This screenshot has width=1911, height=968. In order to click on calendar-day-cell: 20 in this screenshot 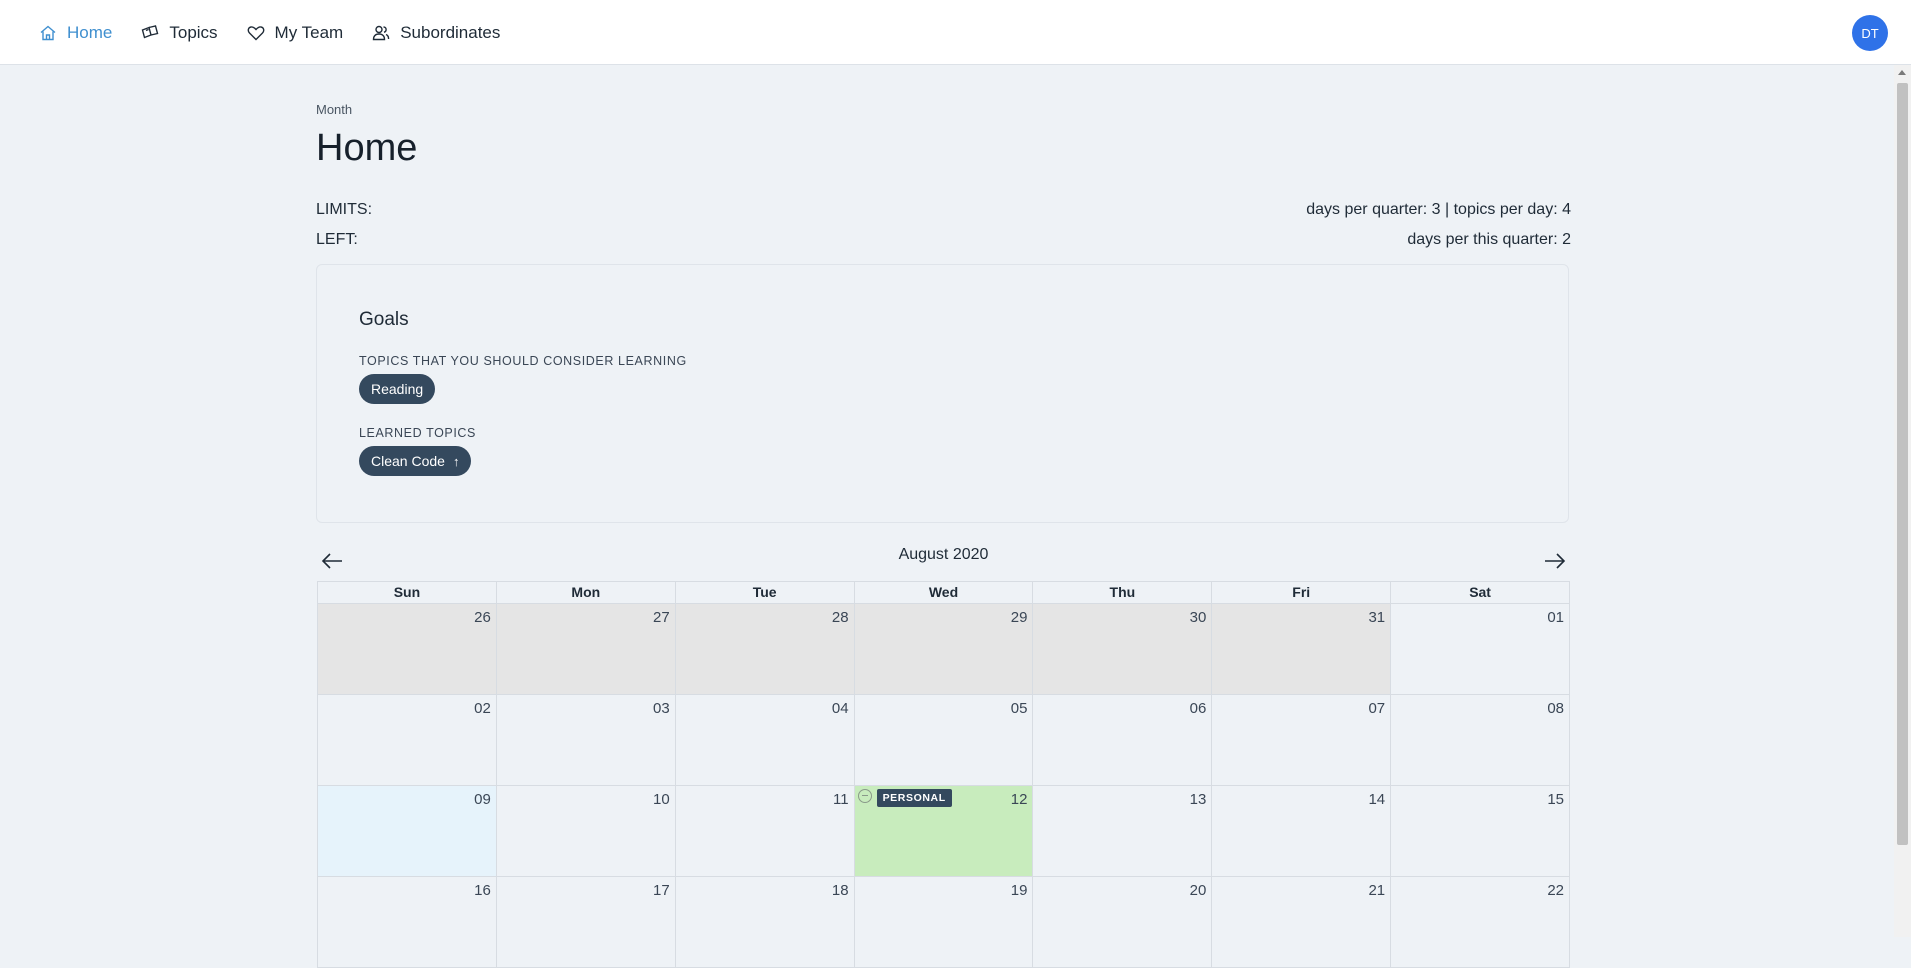, I will do `click(1123, 922)`.